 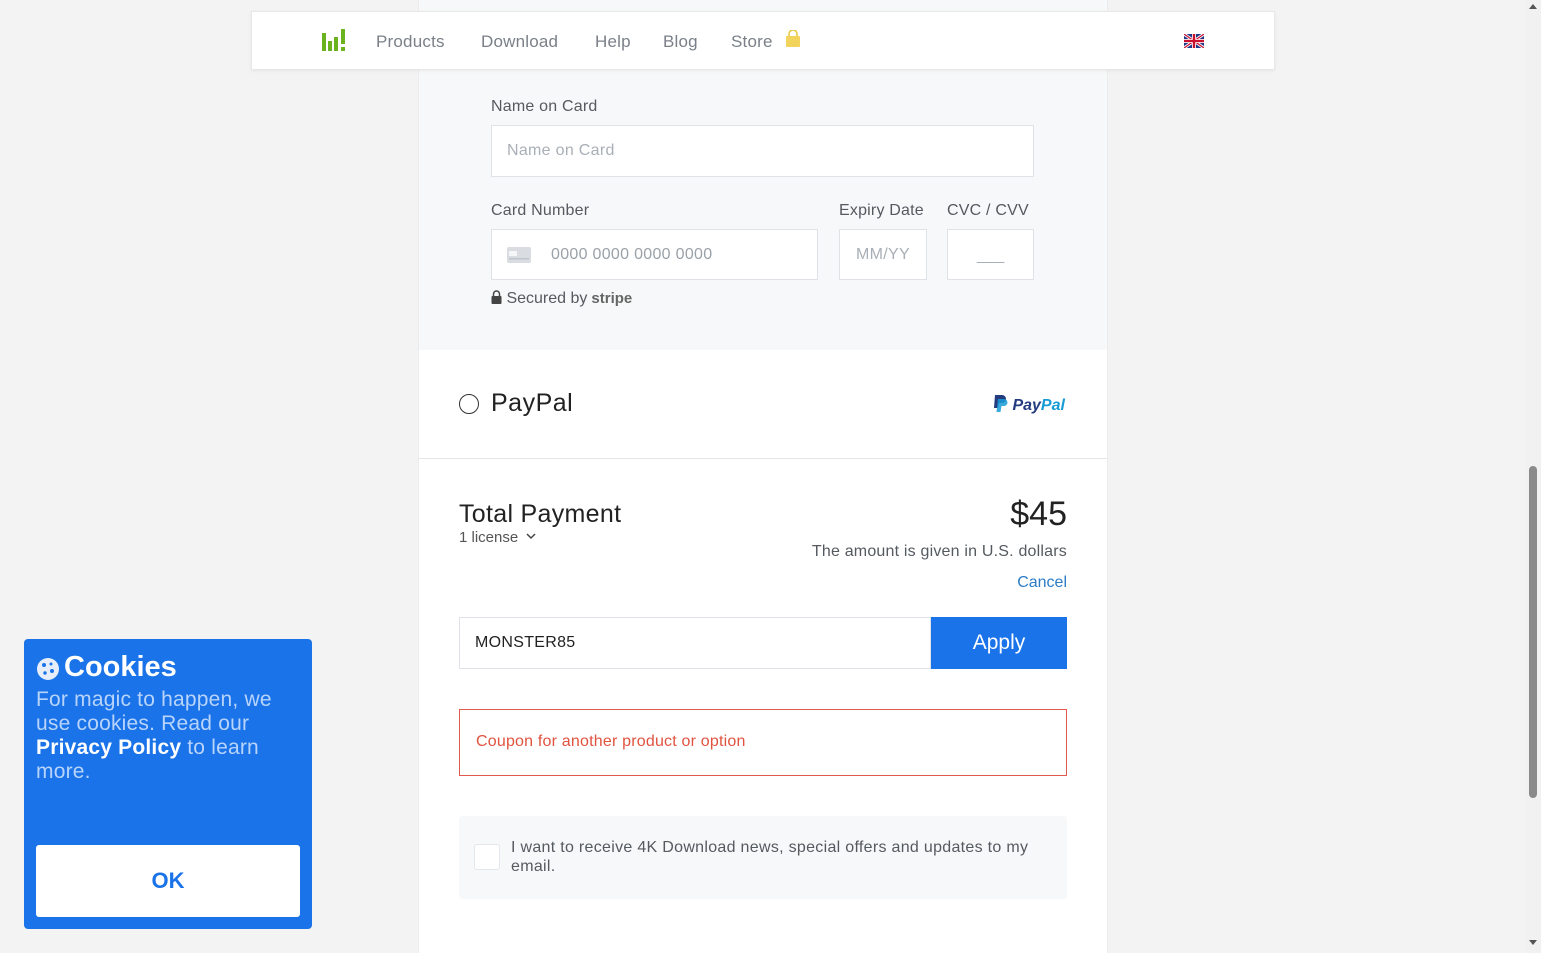 I want to click on name-on-card-label: Name on Card, so click(x=544, y=106).